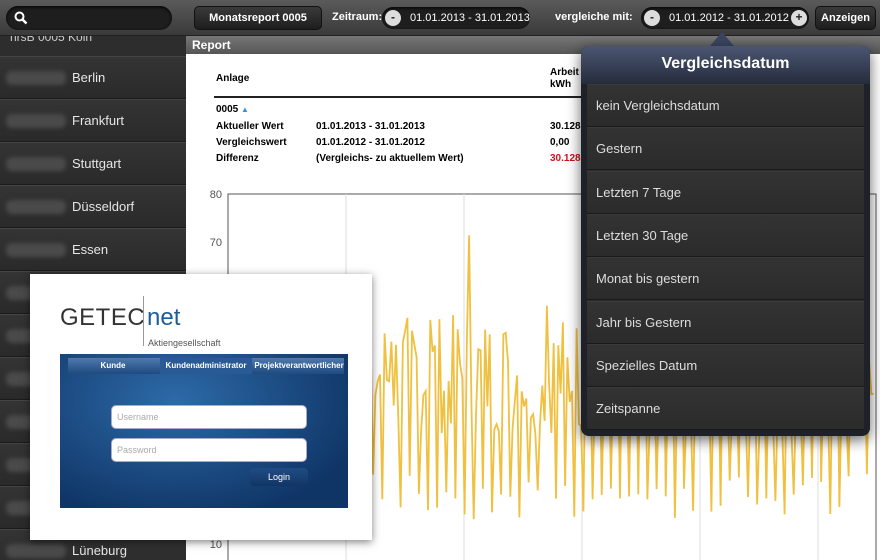 Image resolution: width=880 pixels, height=560 pixels. Describe the element at coordinates (725, 235) in the screenshot. I see `popover-option: Letzten 30 Tage` at that location.